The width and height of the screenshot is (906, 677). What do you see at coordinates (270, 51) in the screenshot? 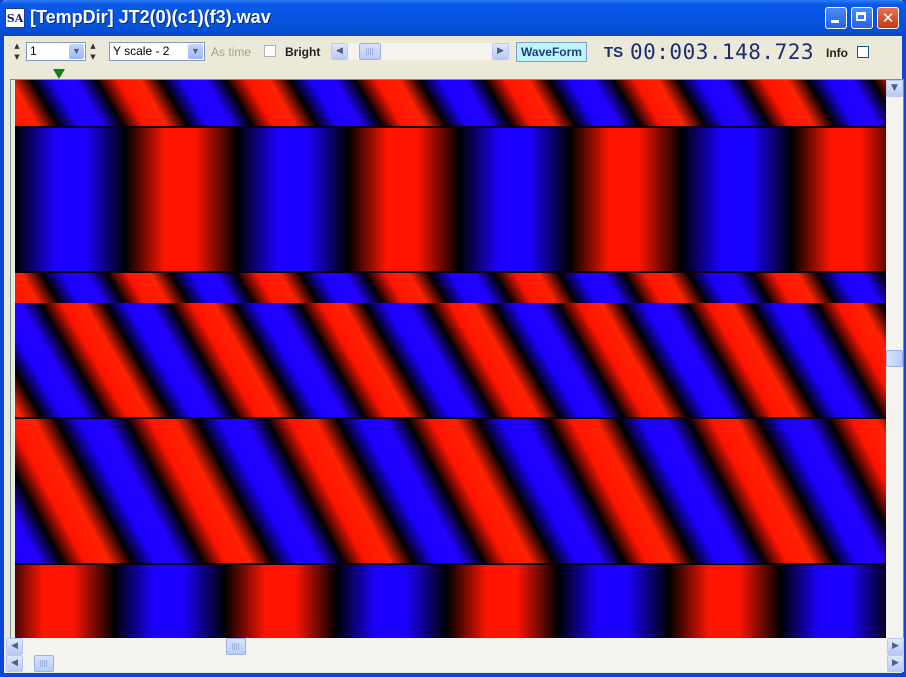
I see `bright-checkbox` at bounding box center [270, 51].